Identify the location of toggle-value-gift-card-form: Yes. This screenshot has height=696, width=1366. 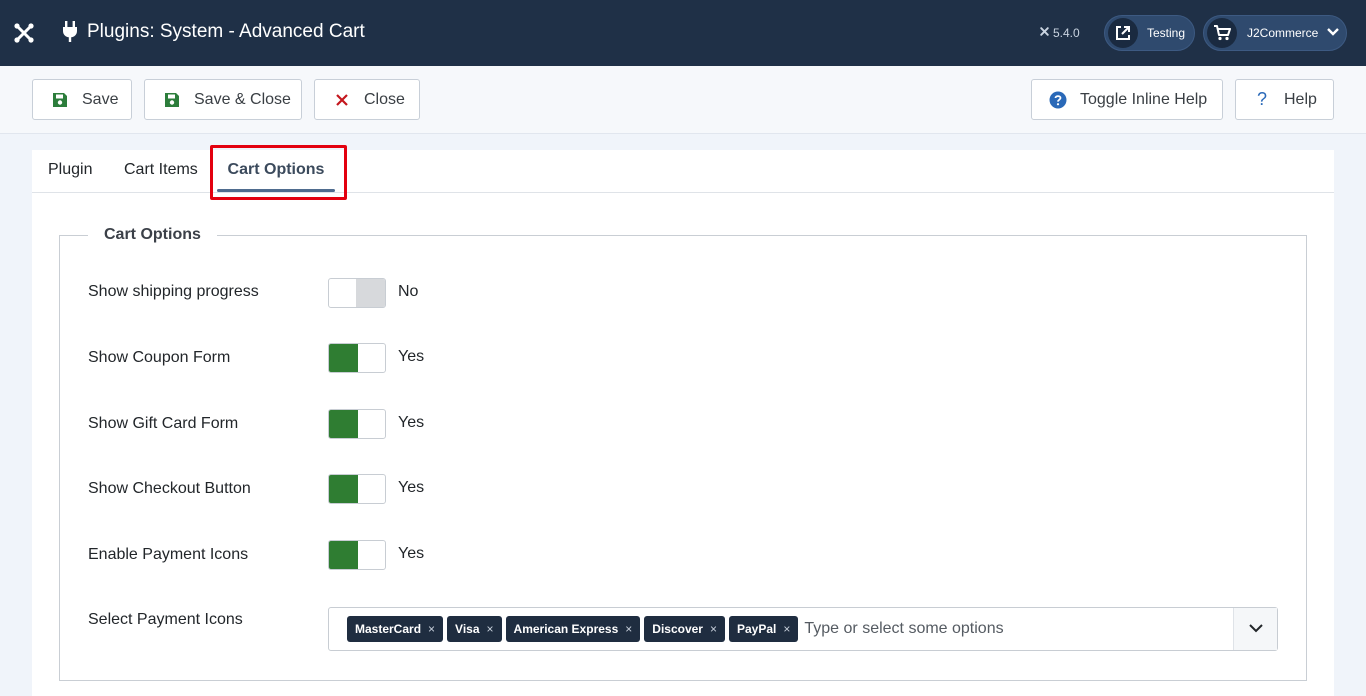
(411, 422).